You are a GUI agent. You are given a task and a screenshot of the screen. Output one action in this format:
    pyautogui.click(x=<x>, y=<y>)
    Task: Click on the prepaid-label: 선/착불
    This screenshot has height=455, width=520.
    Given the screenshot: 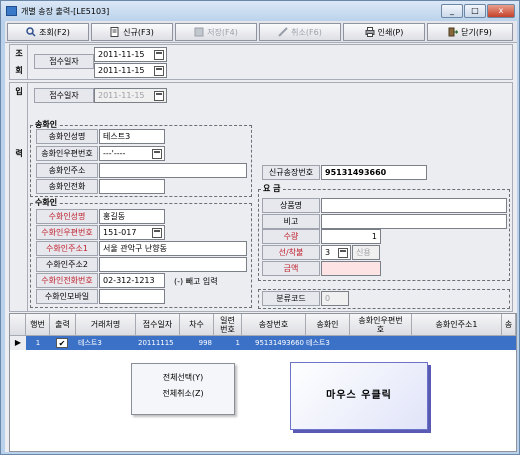 What is the action you would take?
    pyautogui.click(x=291, y=252)
    